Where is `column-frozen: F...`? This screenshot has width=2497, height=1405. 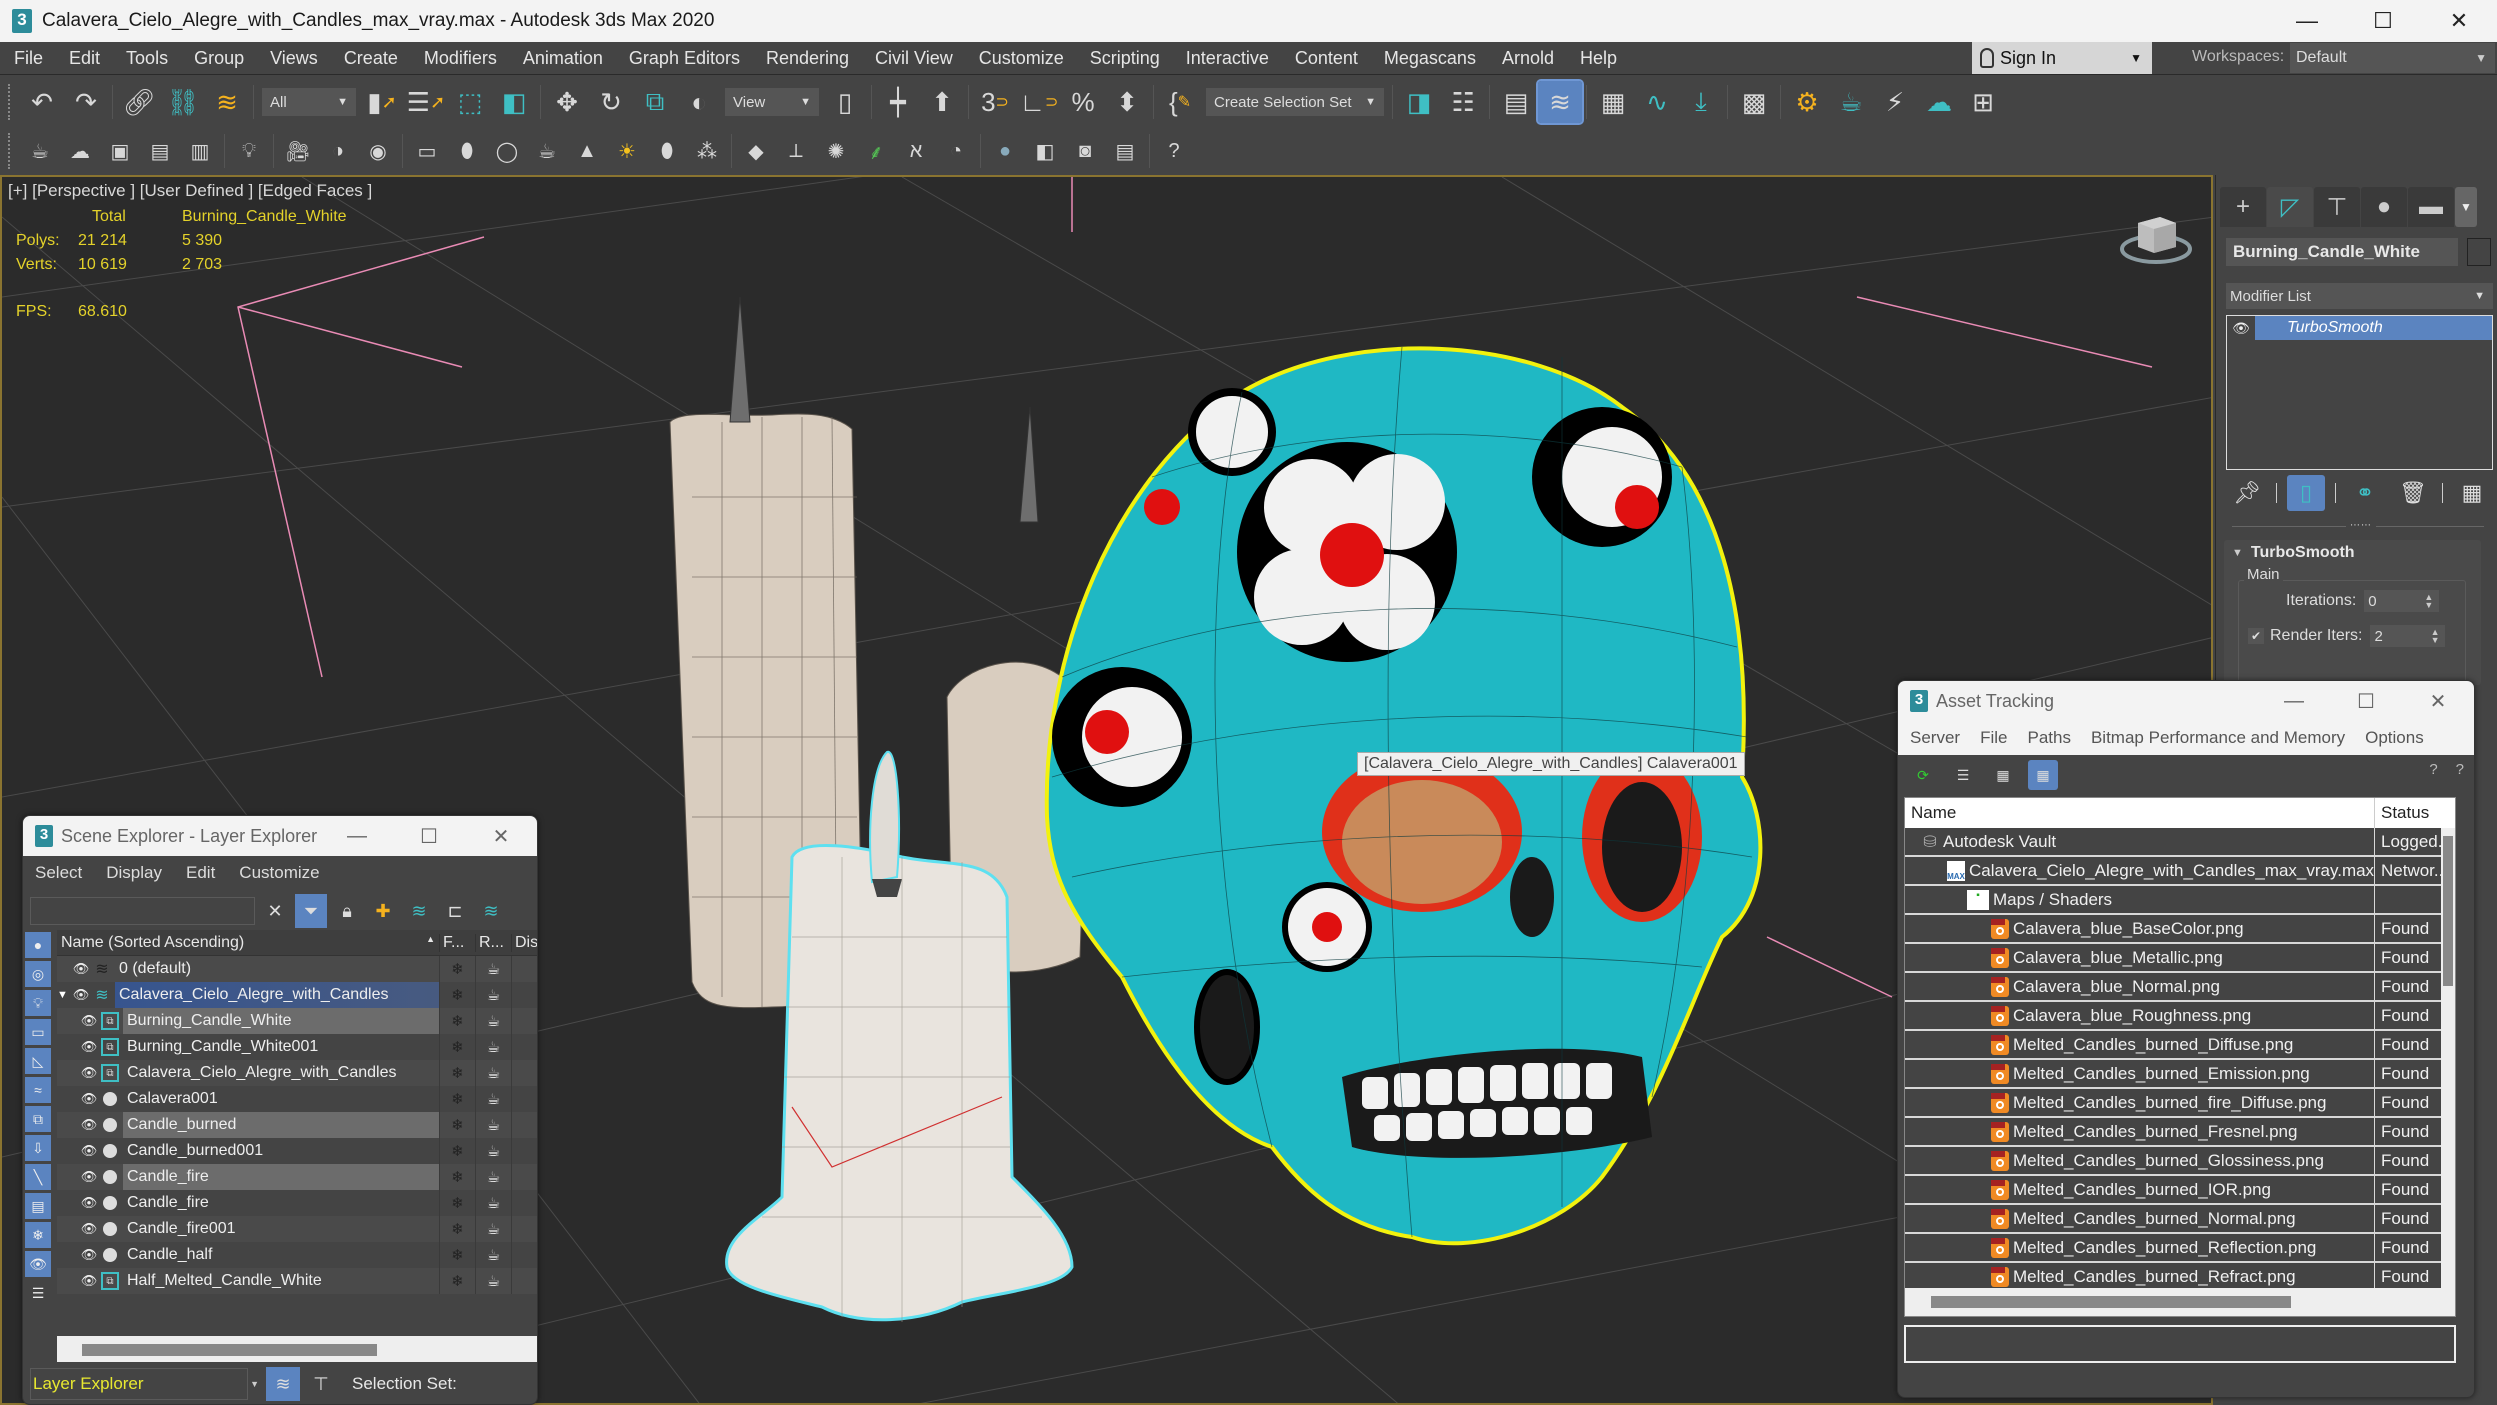 column-frozen: F... is located at coordinates (457, 942).